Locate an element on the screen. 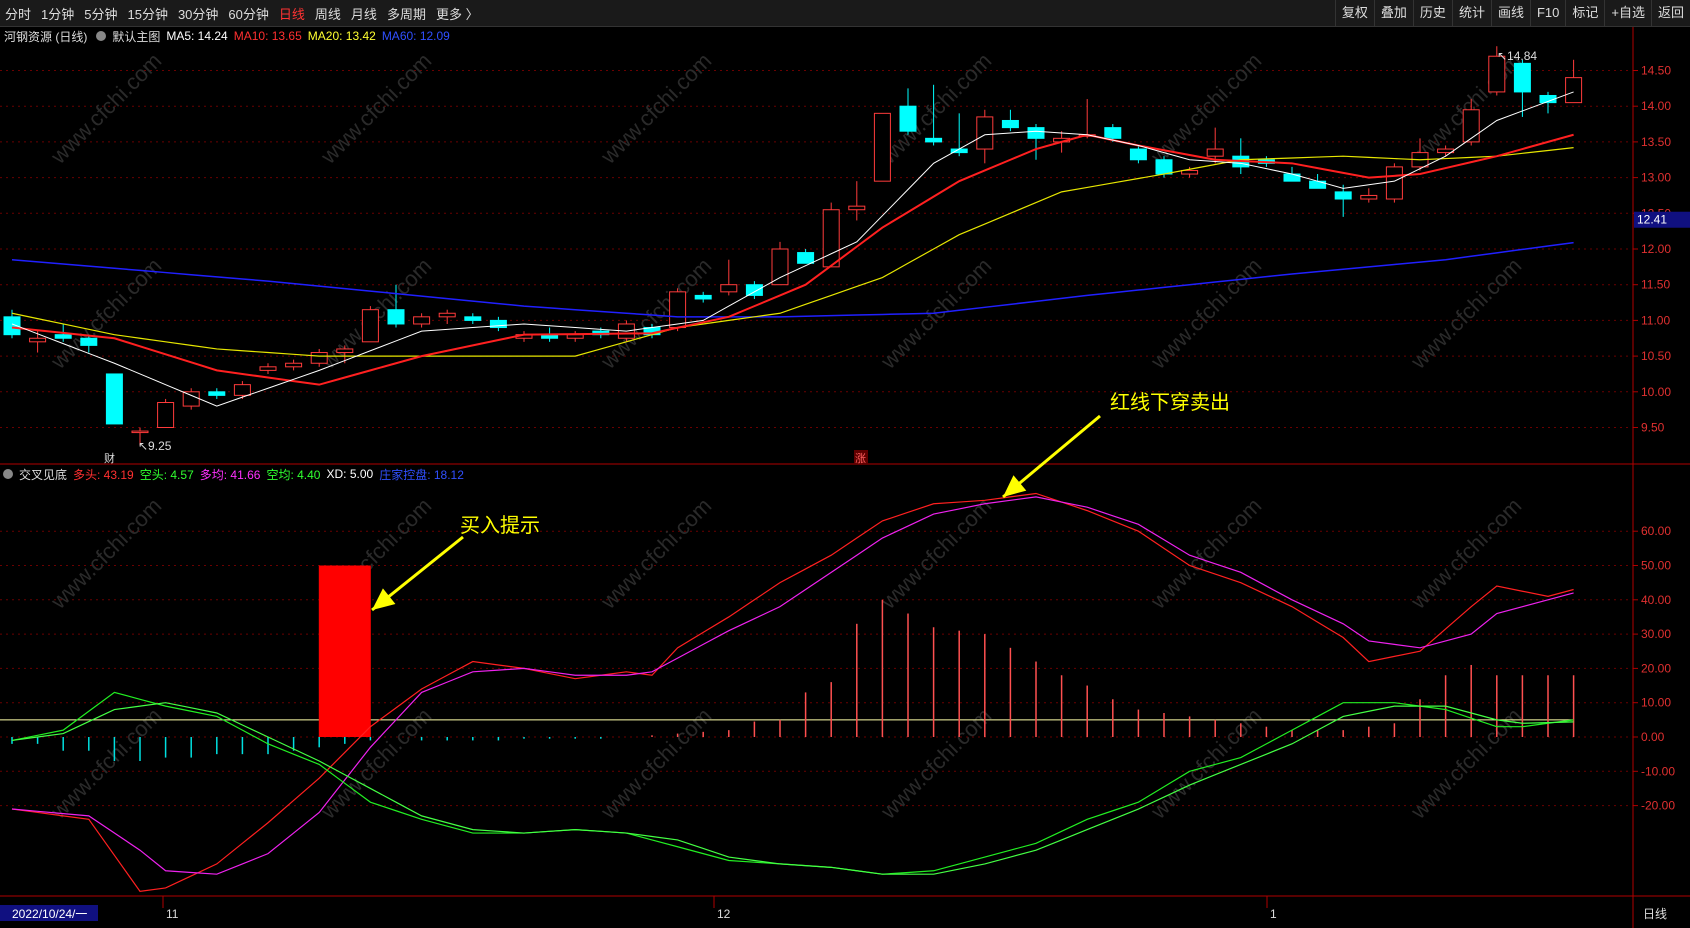 The height and width of the screenshot is (928, 1690). period-tab: 60分钟 is located at coordinates (248, 13).